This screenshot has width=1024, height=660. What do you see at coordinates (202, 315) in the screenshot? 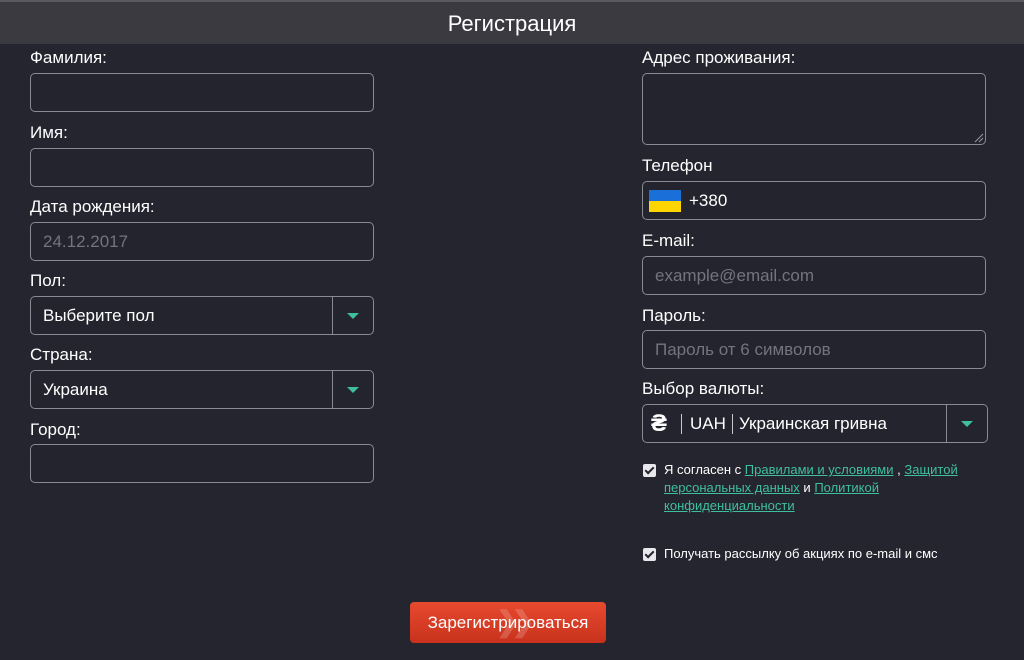
I see `gender-select: Выберите пол` at bounding box center [202, 315].